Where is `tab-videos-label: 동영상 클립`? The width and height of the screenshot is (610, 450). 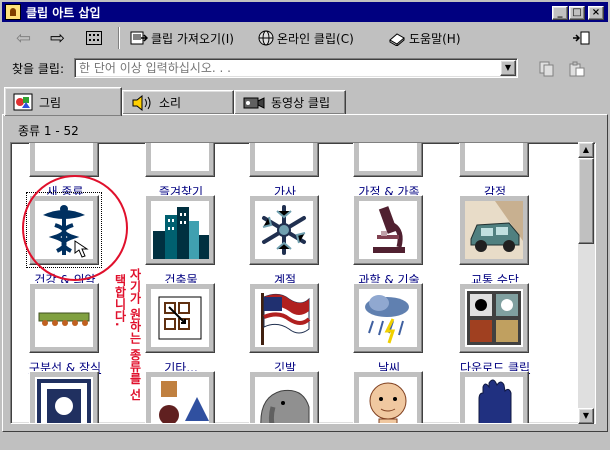
tab-videos-label: 동영상 클립 is located at coordinates (301, 103).